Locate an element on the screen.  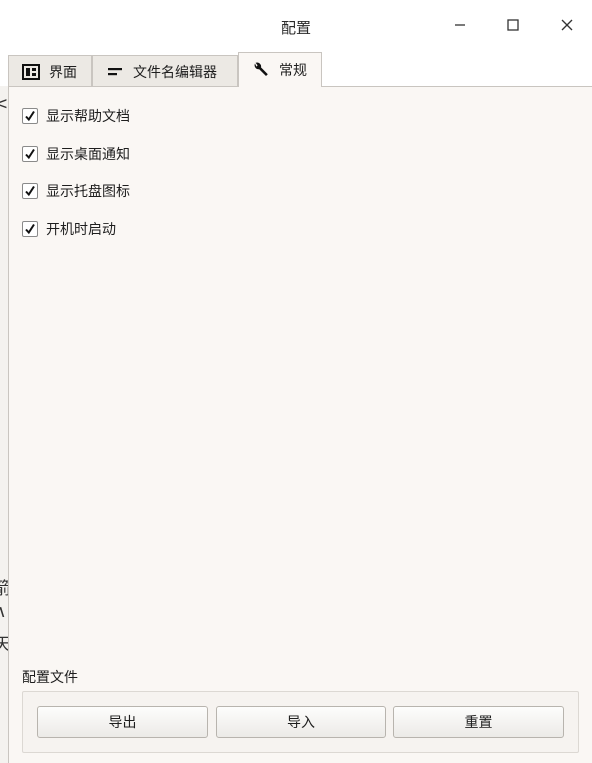
title-bar: 配置 is located at coordinates (296, 26).